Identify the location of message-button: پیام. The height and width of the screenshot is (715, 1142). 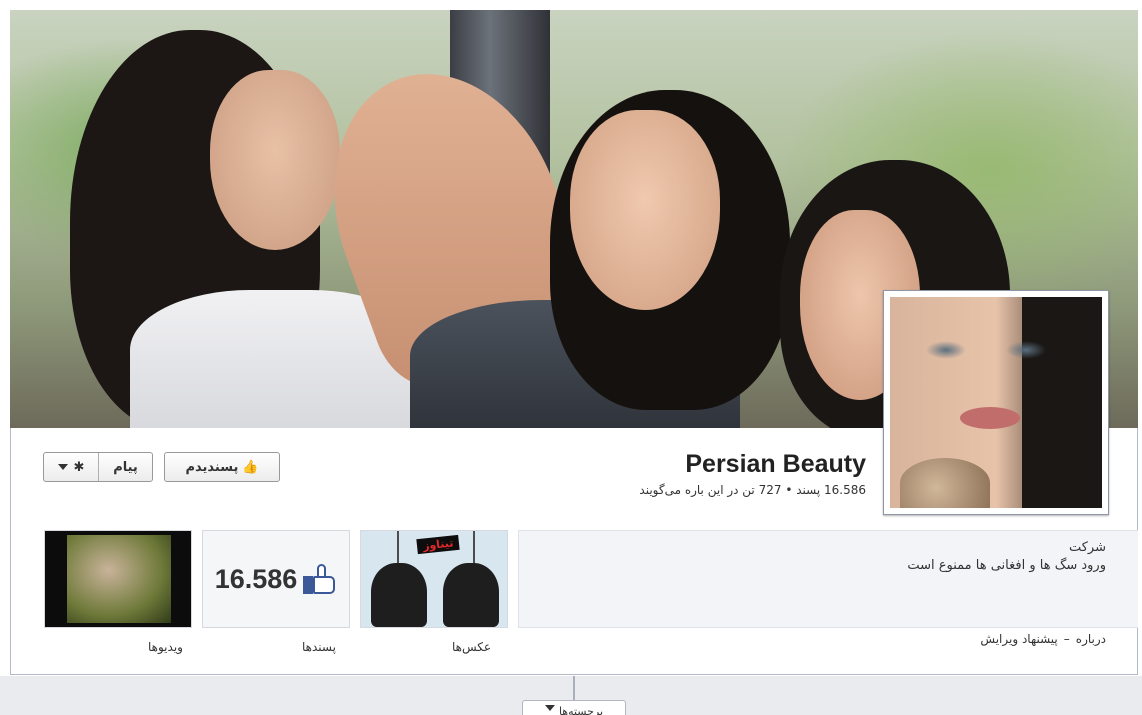
(125, 467).